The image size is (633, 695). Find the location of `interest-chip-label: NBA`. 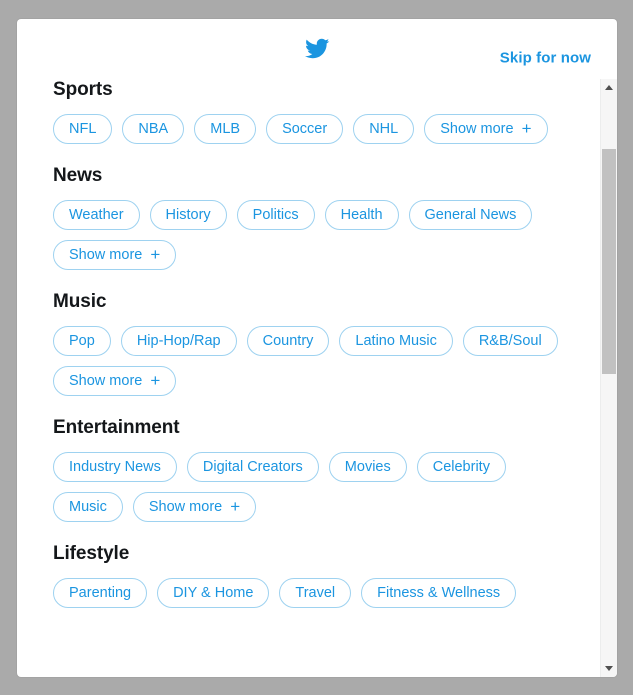

interest-chip-label: NBA is located at coordinates (153, 128).